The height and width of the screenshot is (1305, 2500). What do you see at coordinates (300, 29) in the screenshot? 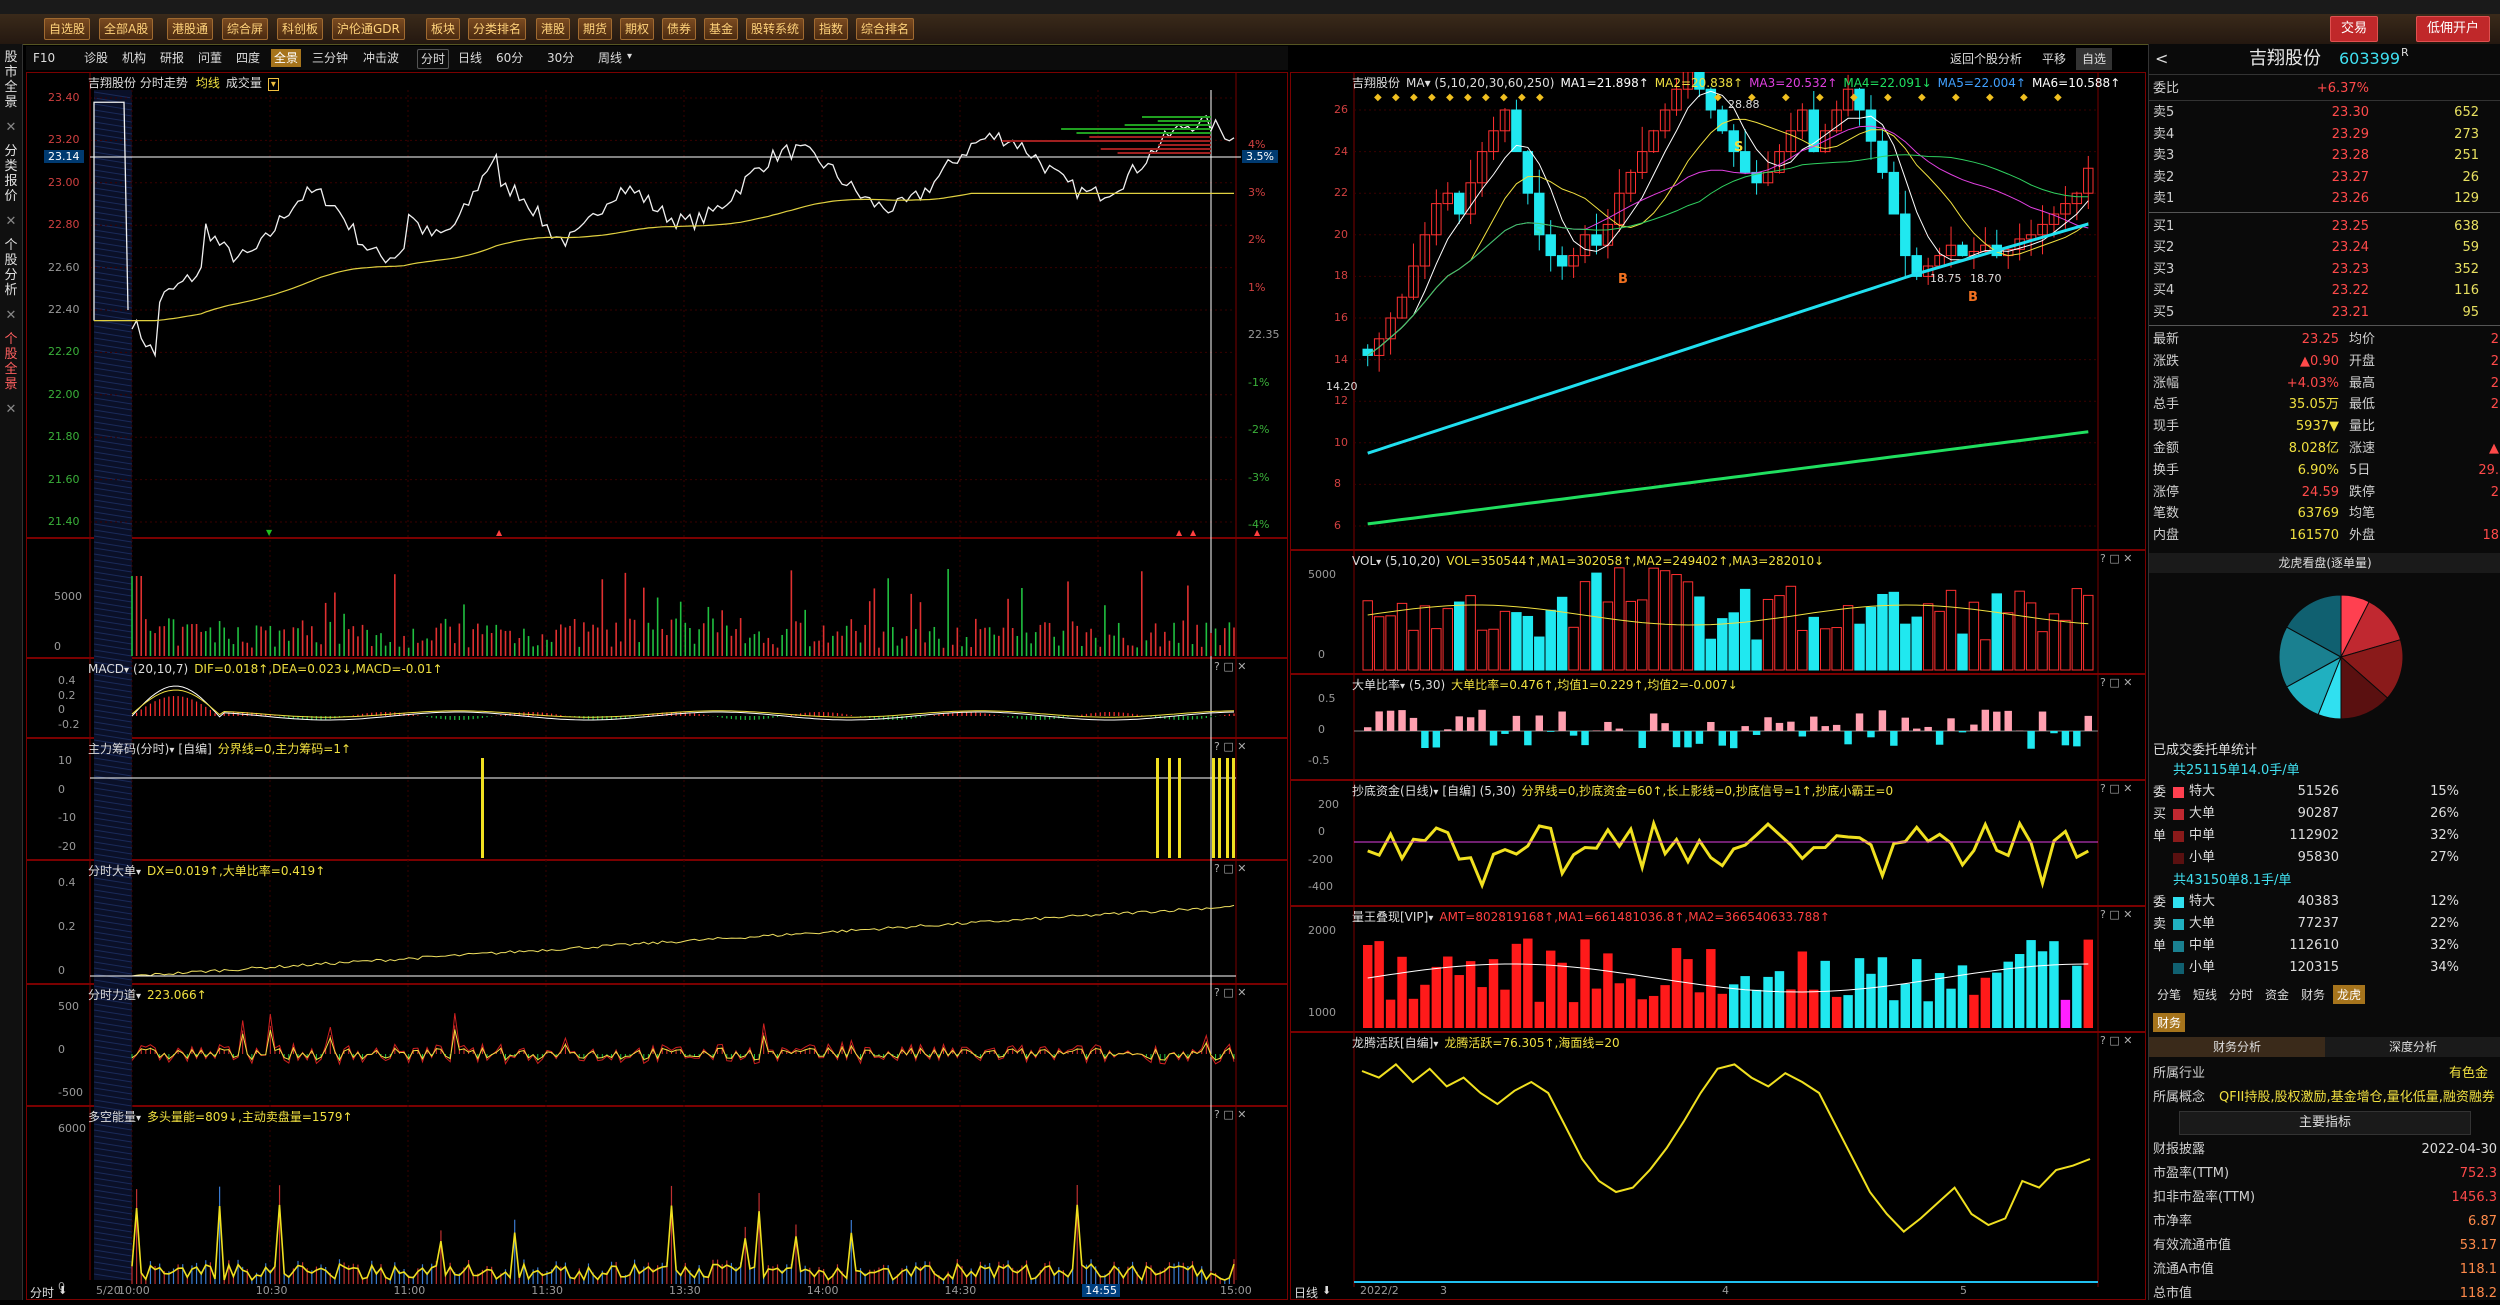
I see `menu-item: 科创板` at bounding box center [300, 29].